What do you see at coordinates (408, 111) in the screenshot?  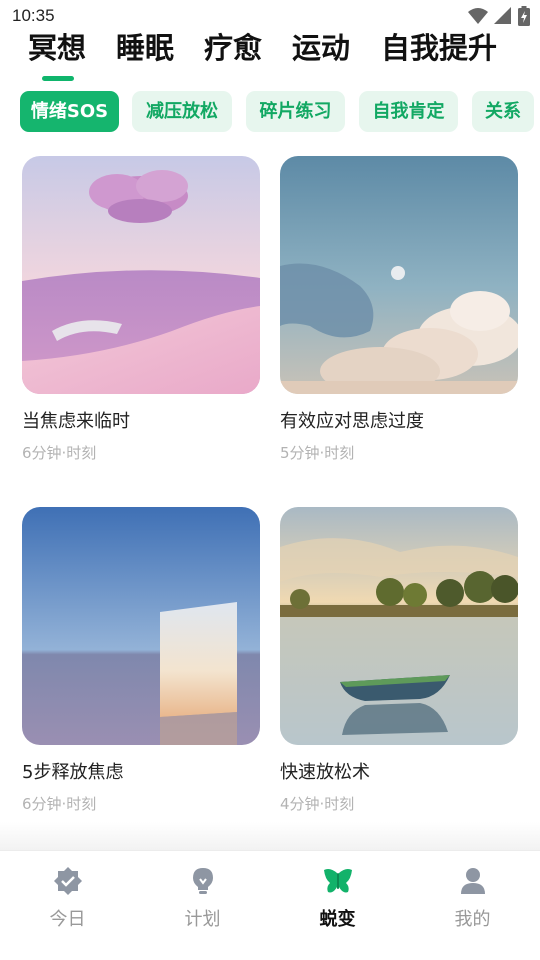 I see `chip-self-affirmation: 自我肯定` at bounding box center [408, 111].